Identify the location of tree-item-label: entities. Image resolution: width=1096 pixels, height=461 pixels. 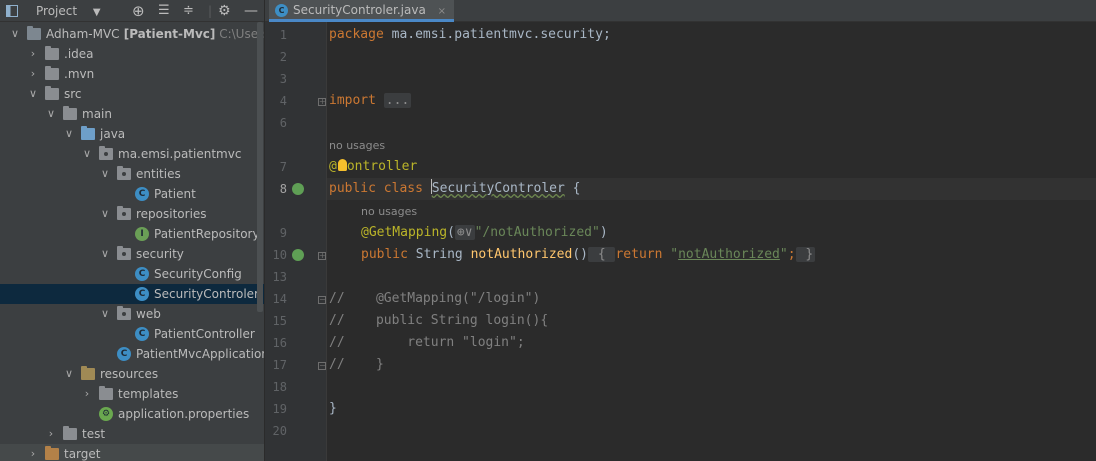
(158, 174).